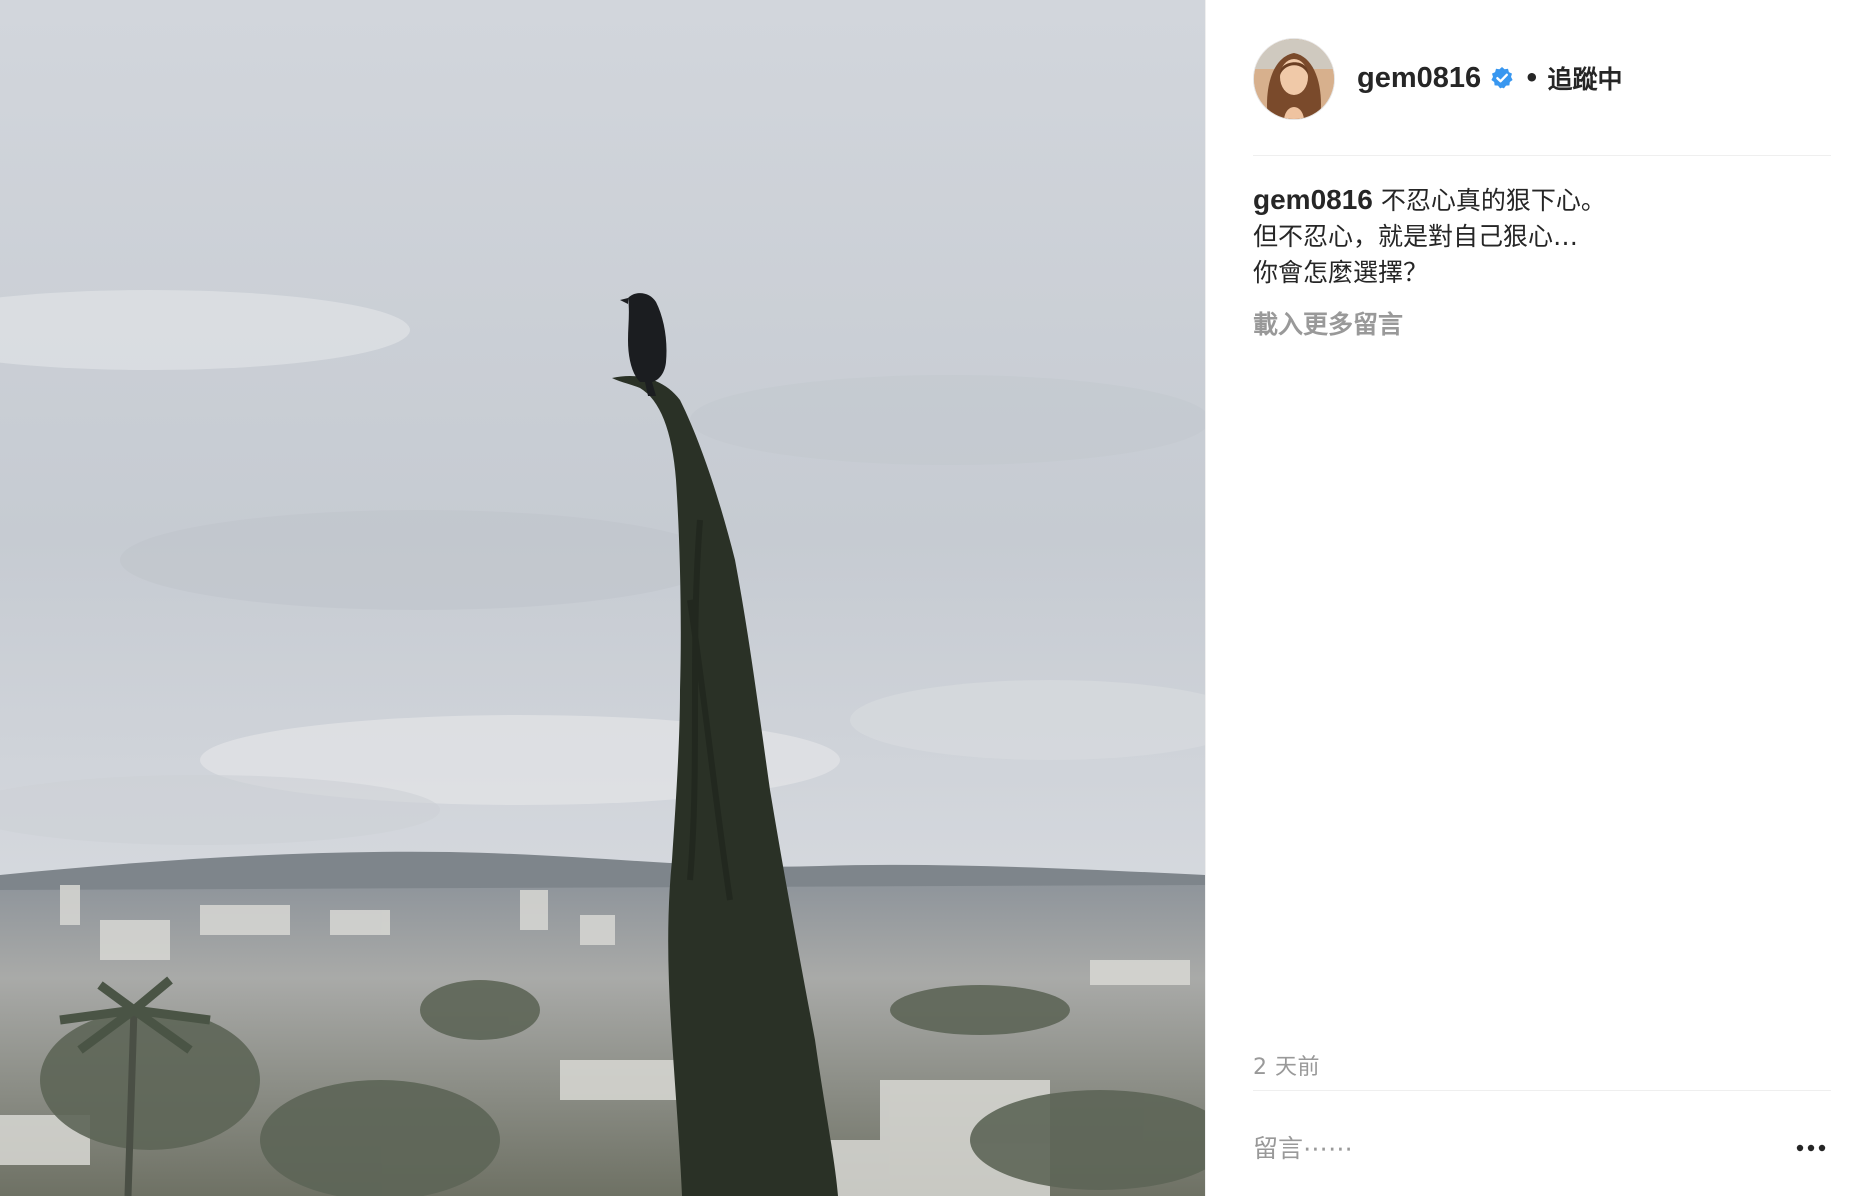 The height and width of the screenshot is (1196, 1870). I want to click on avatar, so click(1294, 79).